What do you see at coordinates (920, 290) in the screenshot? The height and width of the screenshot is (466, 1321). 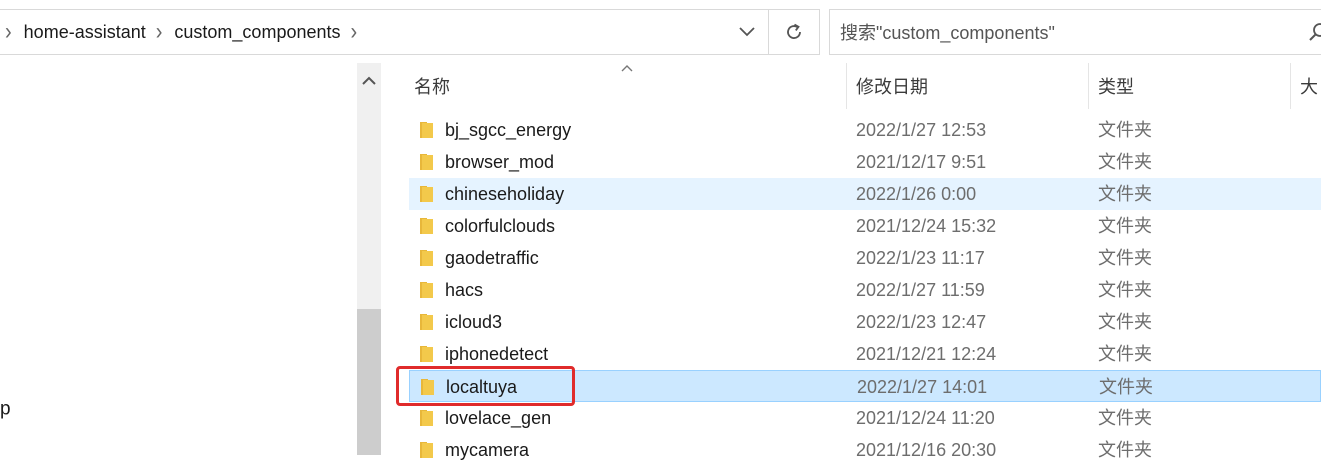 I see `file-date: 2022/1/27 11:59` at bounding box center [920, 290].